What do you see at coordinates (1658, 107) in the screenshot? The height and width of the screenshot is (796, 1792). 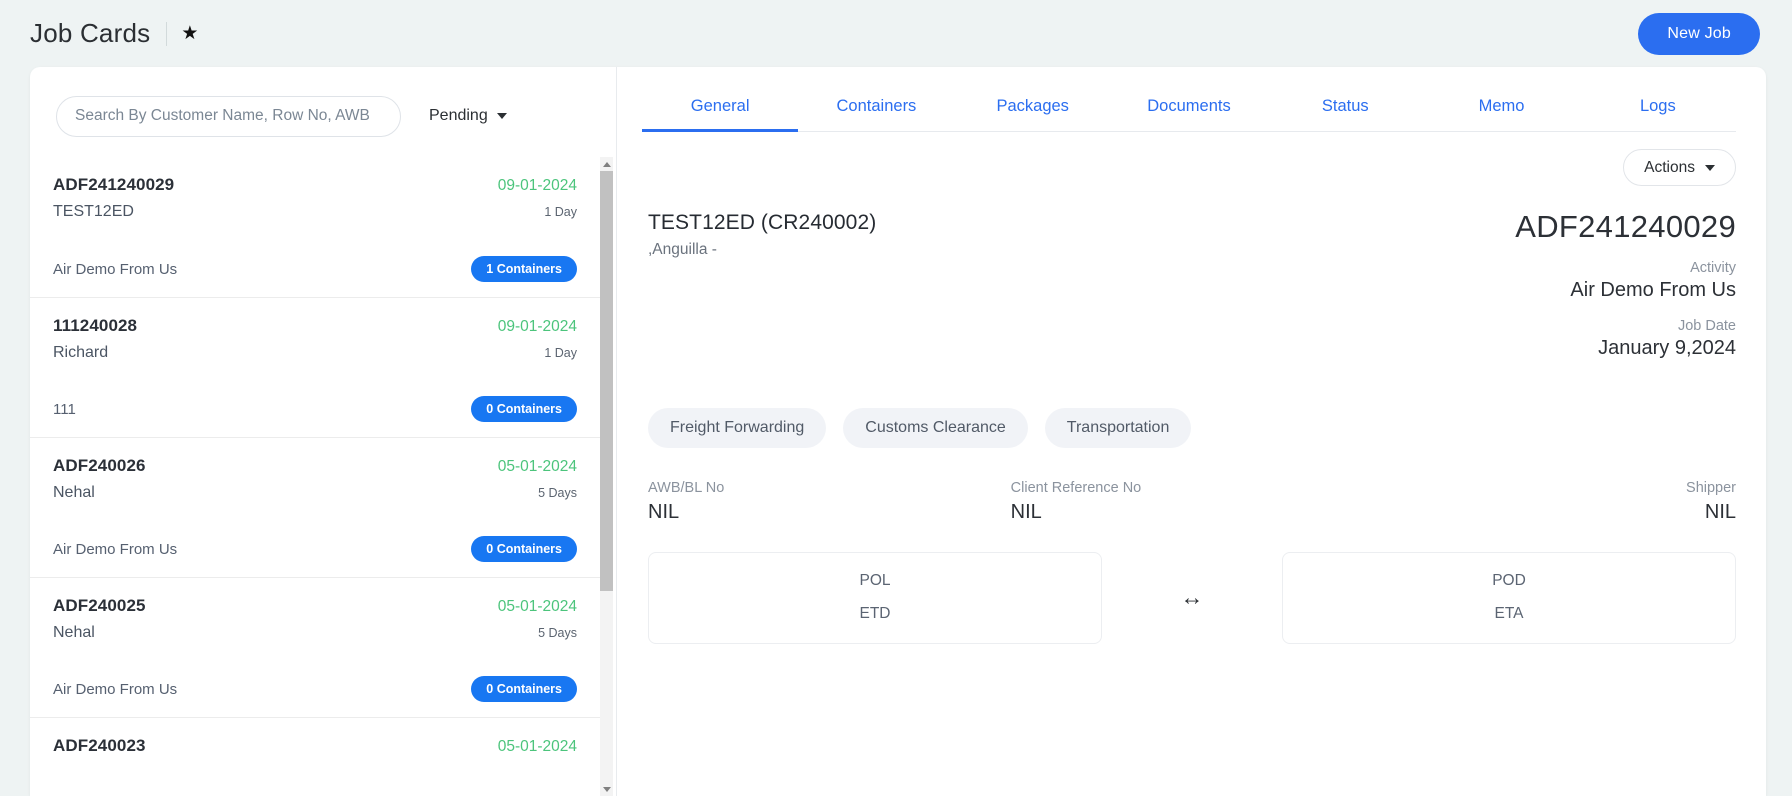 I see `tab-logs: Logs` at bounding box center [1658, 107].